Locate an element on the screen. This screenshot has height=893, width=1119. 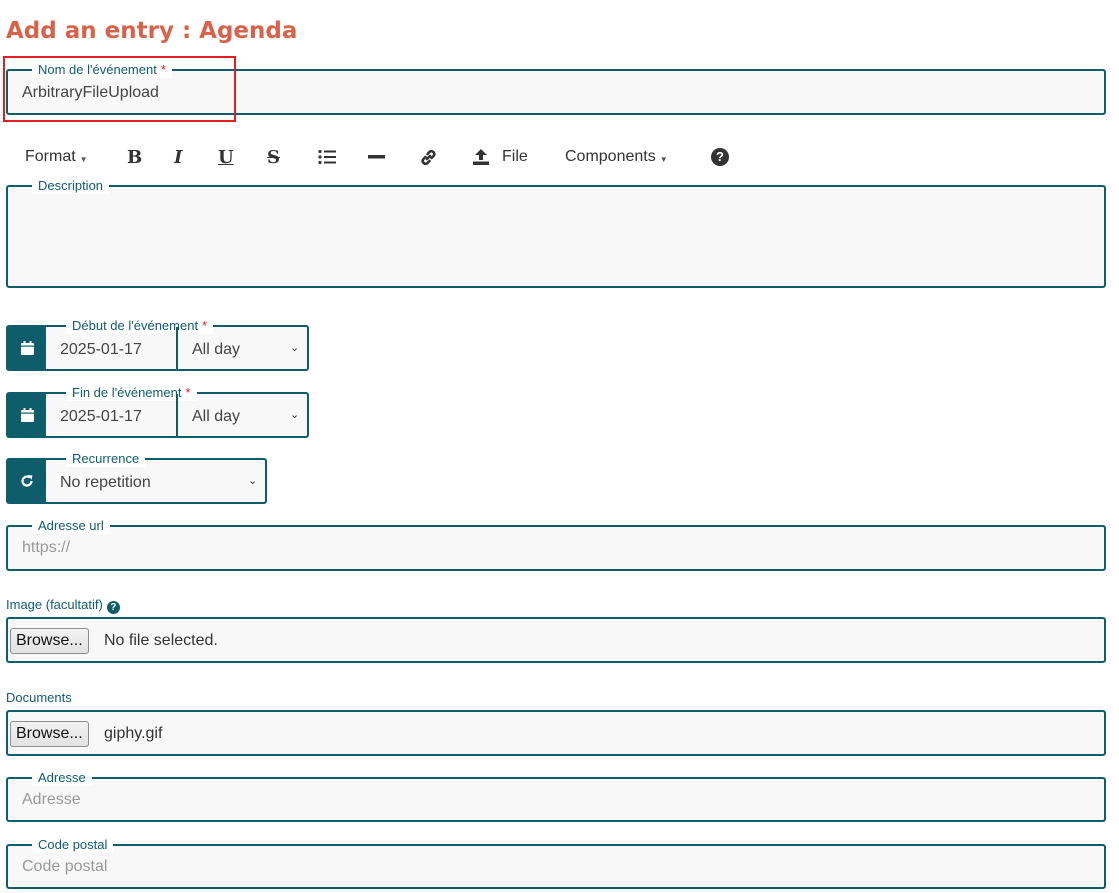
italic-icon: I is located at coordinates (178, 157).